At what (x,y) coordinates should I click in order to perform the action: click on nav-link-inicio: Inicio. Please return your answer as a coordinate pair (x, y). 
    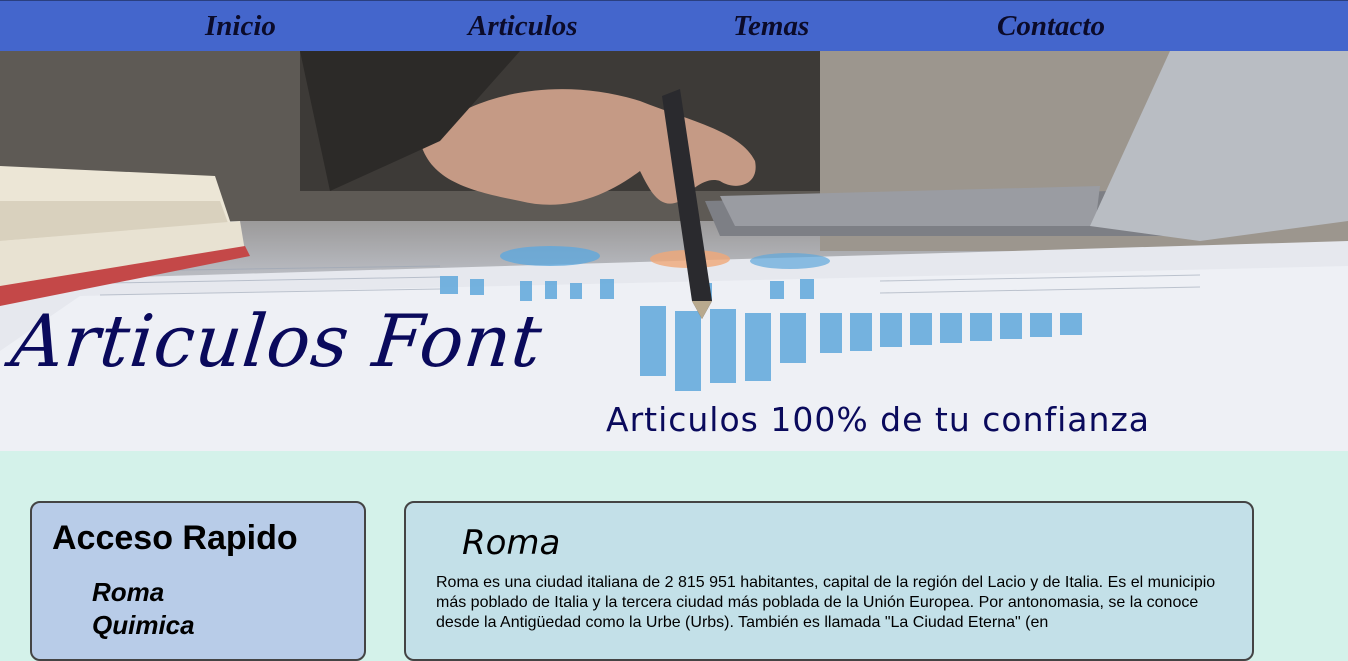
    Looking at the image, I should click on (240, 26).